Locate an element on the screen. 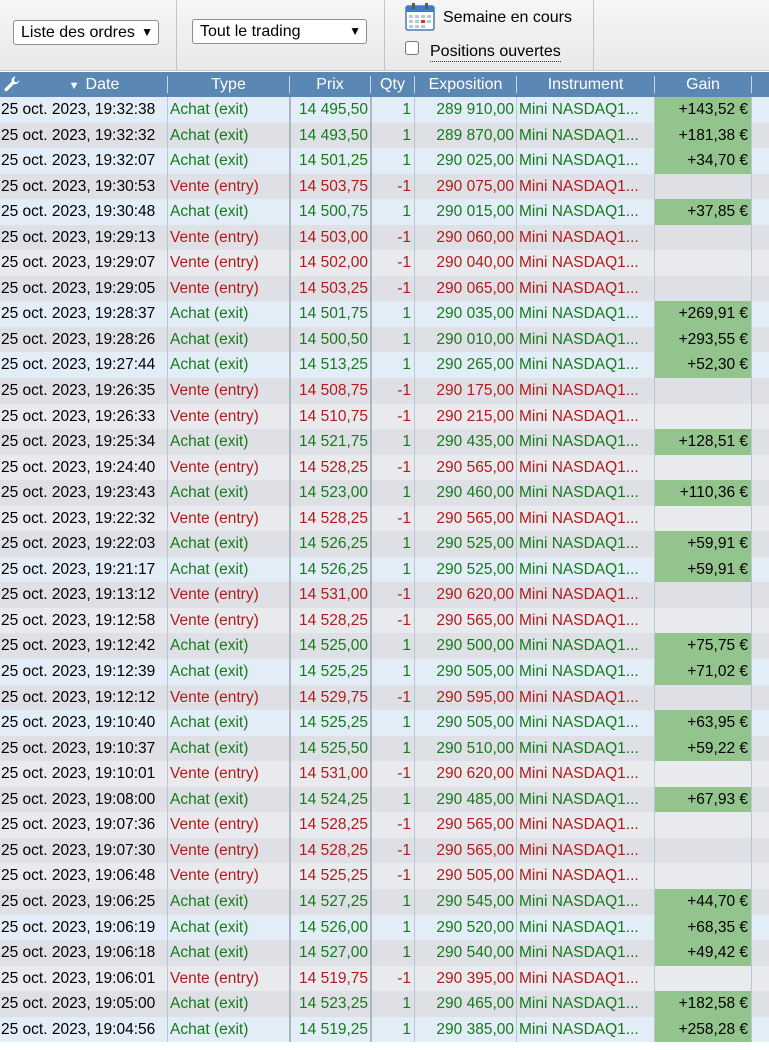 The image size is (769, 1050). column-header-exposition: Exposition is located at coordinates (465, 84).